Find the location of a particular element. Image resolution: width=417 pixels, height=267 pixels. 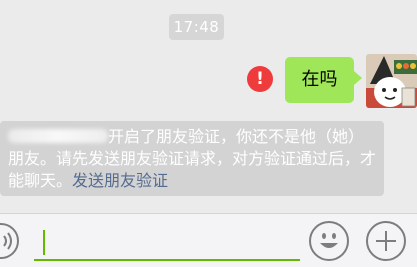

outgoing-message-bubble: 在吗 is located at coordinates (319, 80).